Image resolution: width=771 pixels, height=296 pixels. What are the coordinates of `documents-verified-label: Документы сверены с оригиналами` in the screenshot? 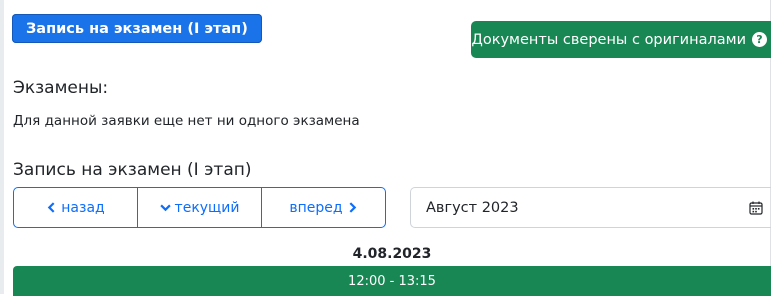 It's located at (609, 40).